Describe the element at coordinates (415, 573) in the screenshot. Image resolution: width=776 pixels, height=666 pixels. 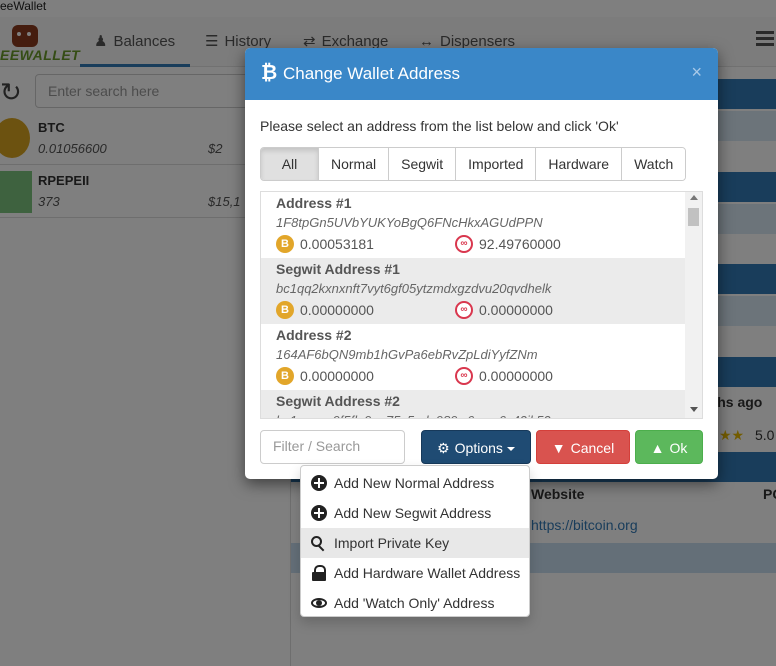
I see `menu-item-add-hardware-wallet: Add Hardware Wallet Address` at that location.